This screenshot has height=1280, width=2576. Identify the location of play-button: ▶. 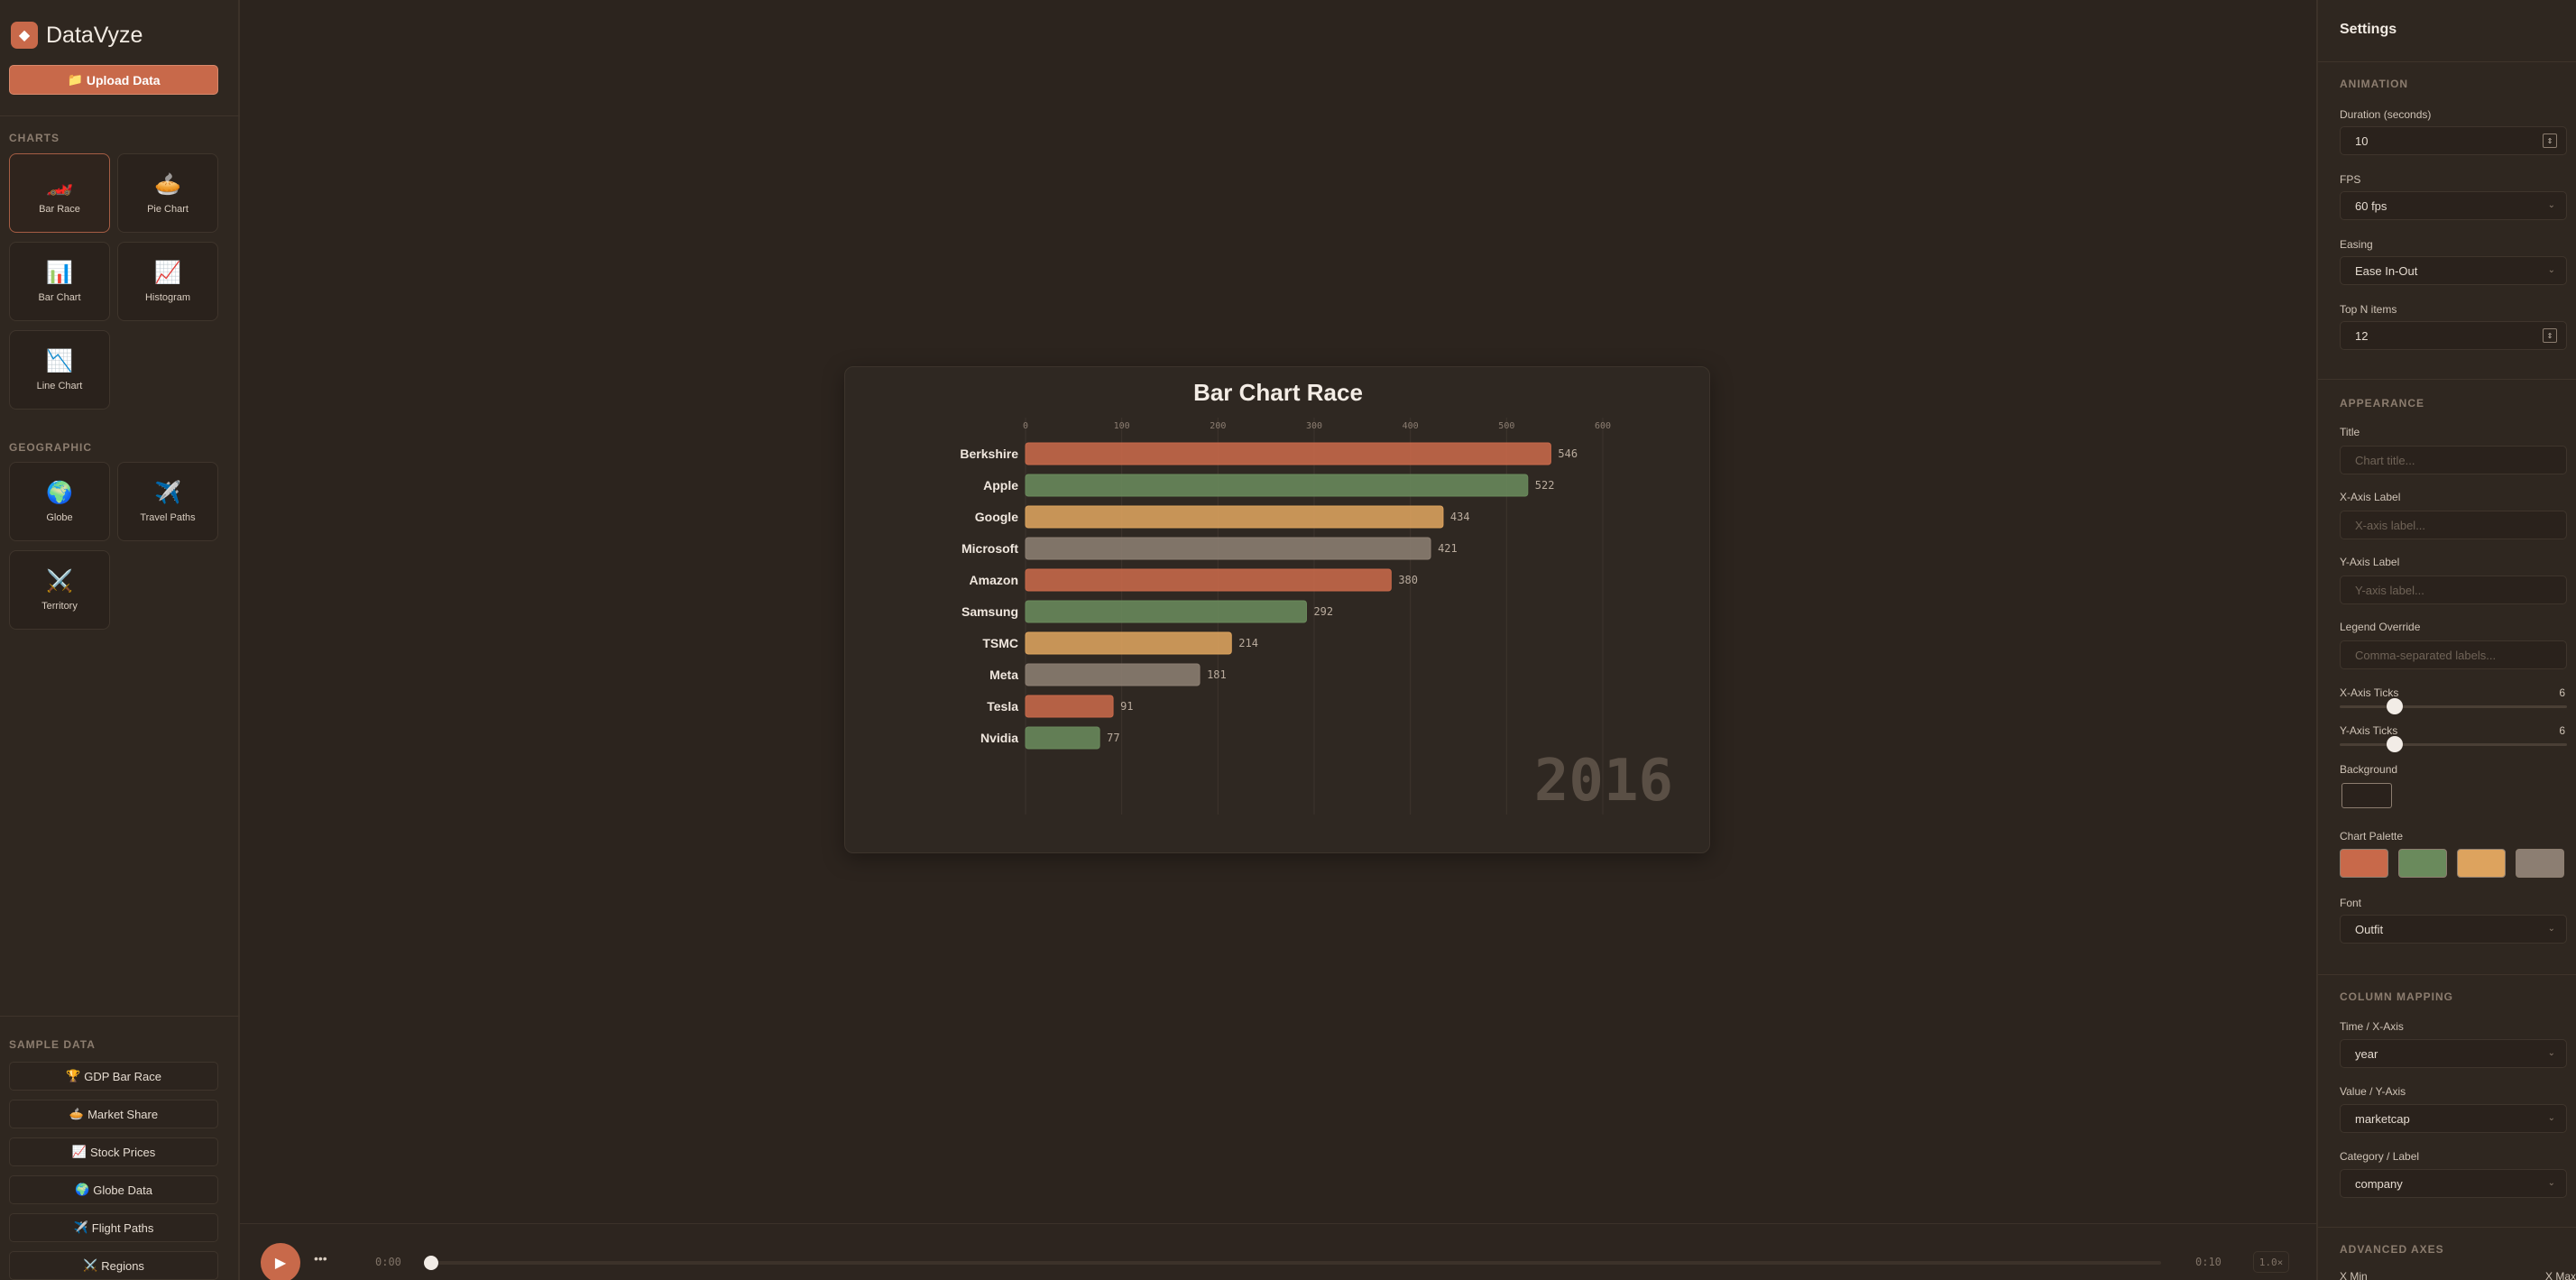
(280, 1261).